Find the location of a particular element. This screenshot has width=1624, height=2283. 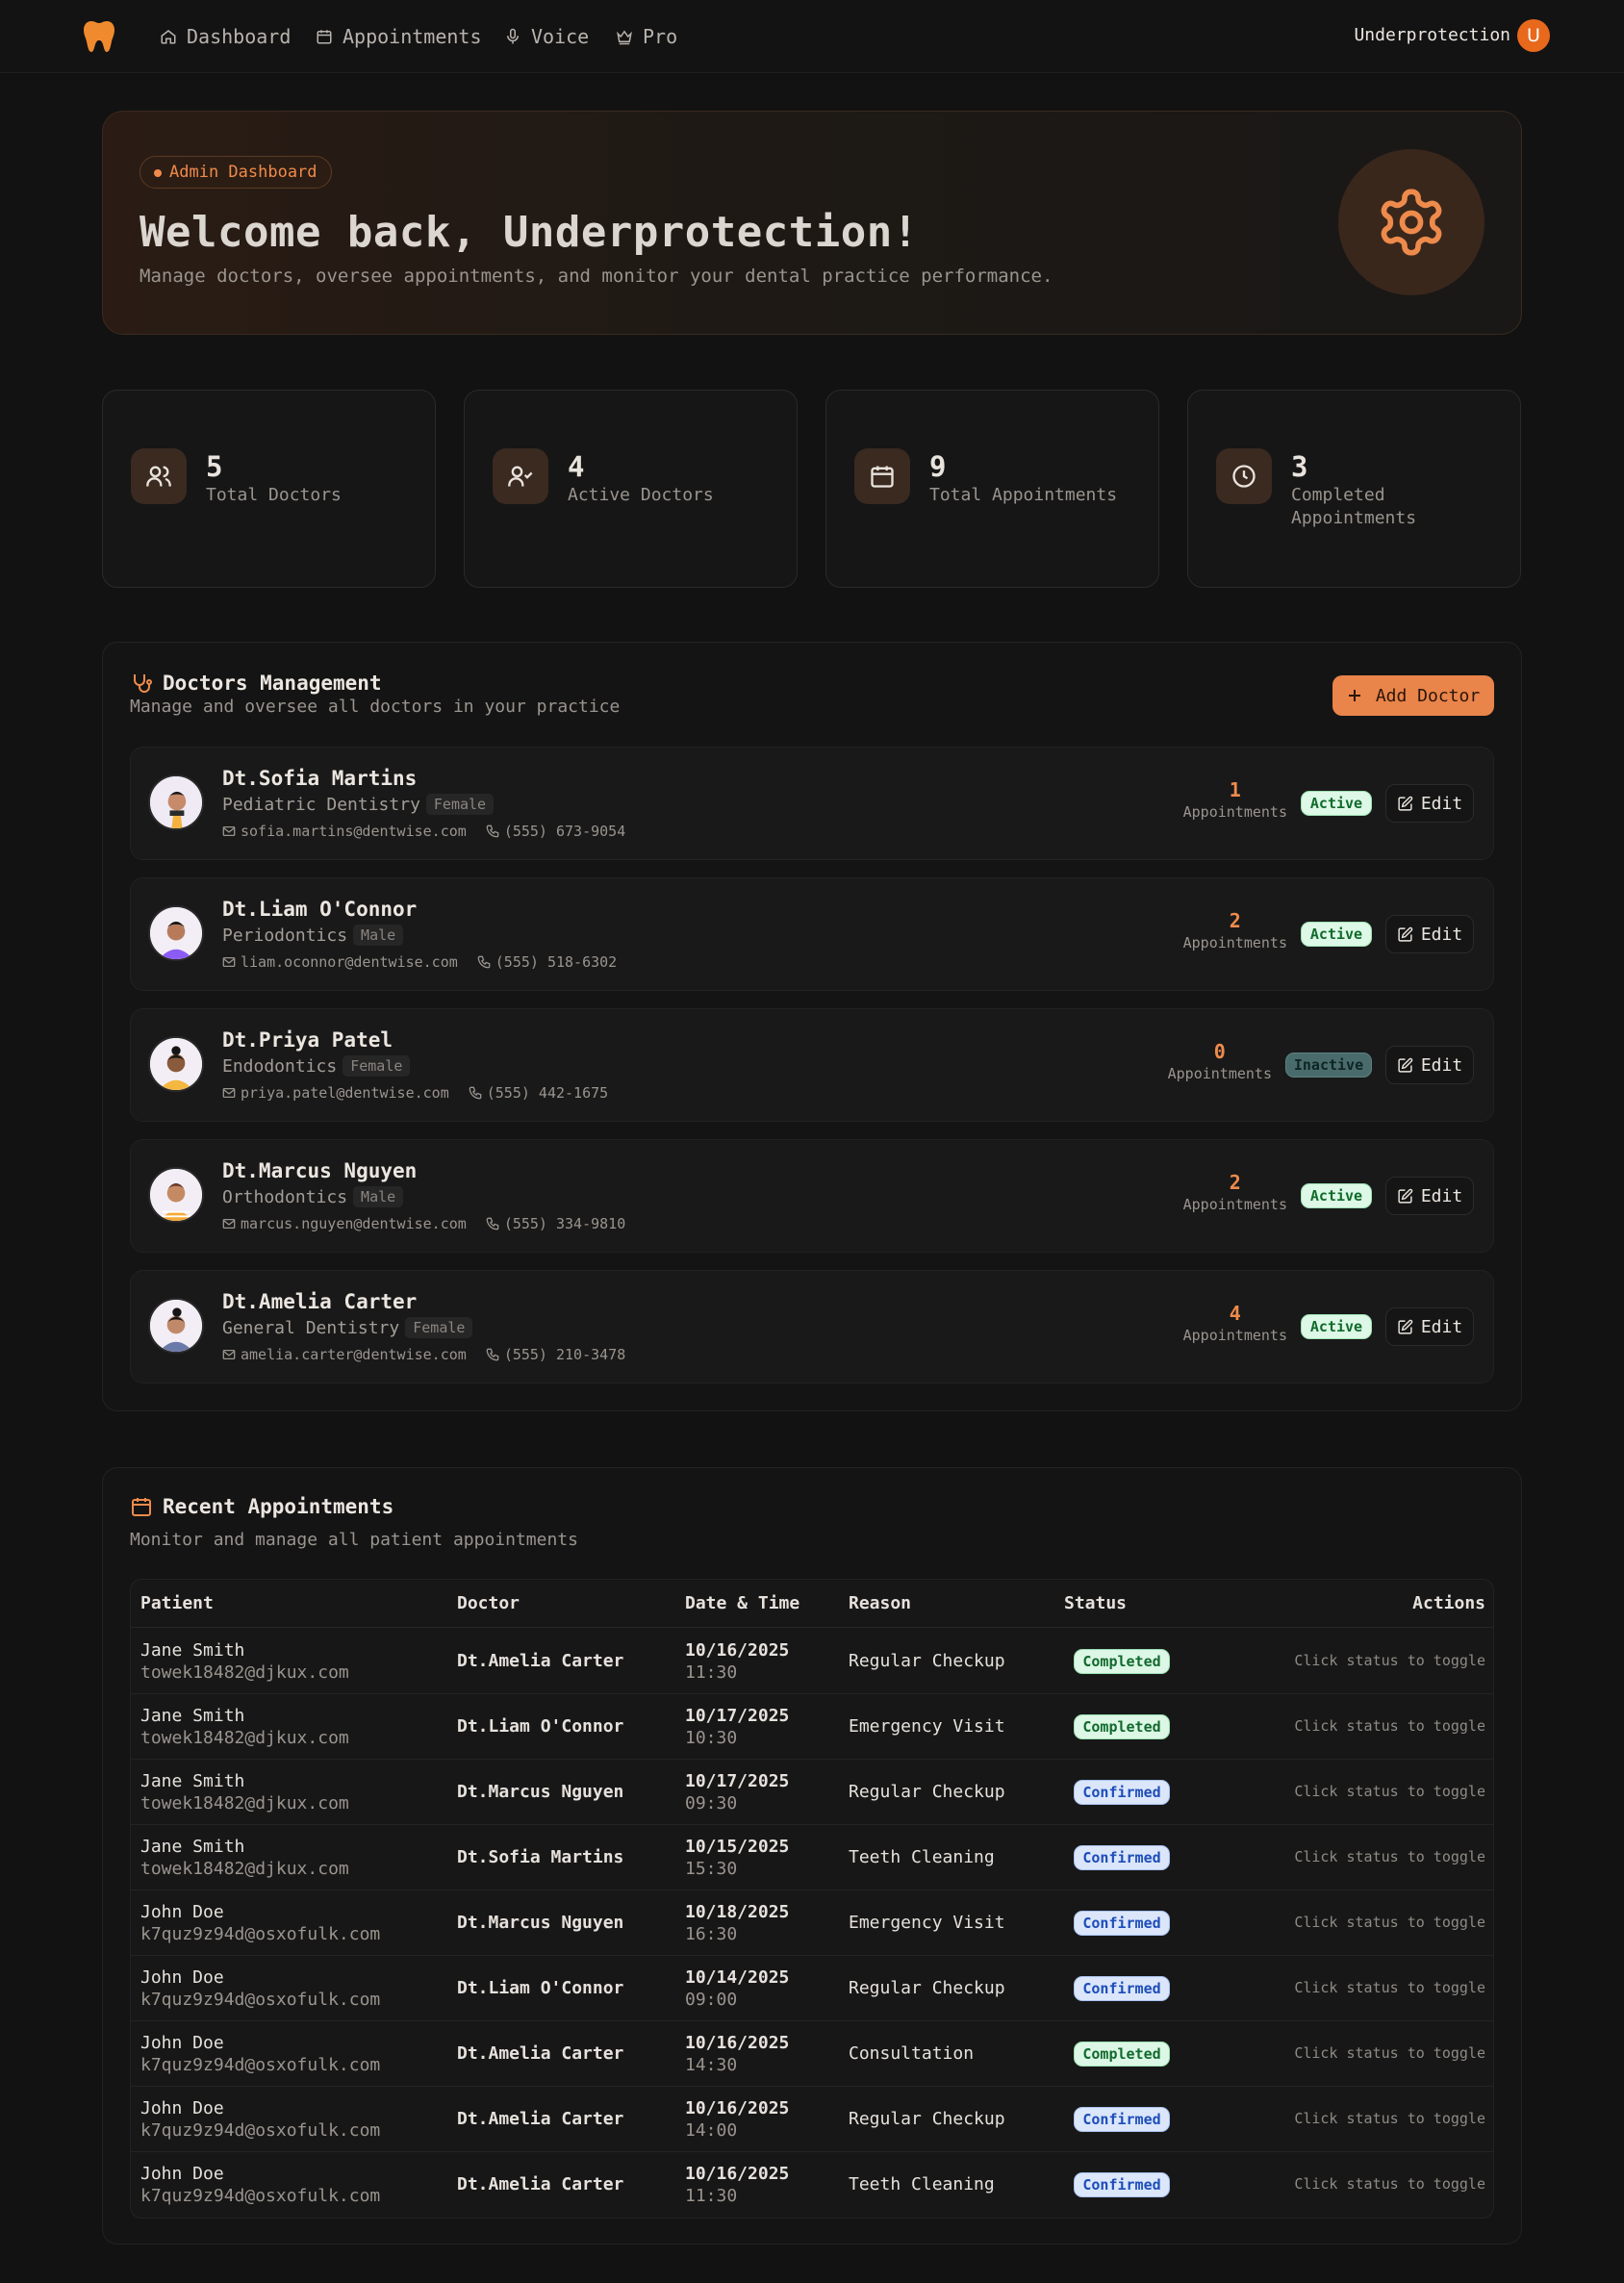

datetime-cell: 10/17/2025 10:30 is located at coordinates (737, 1727).